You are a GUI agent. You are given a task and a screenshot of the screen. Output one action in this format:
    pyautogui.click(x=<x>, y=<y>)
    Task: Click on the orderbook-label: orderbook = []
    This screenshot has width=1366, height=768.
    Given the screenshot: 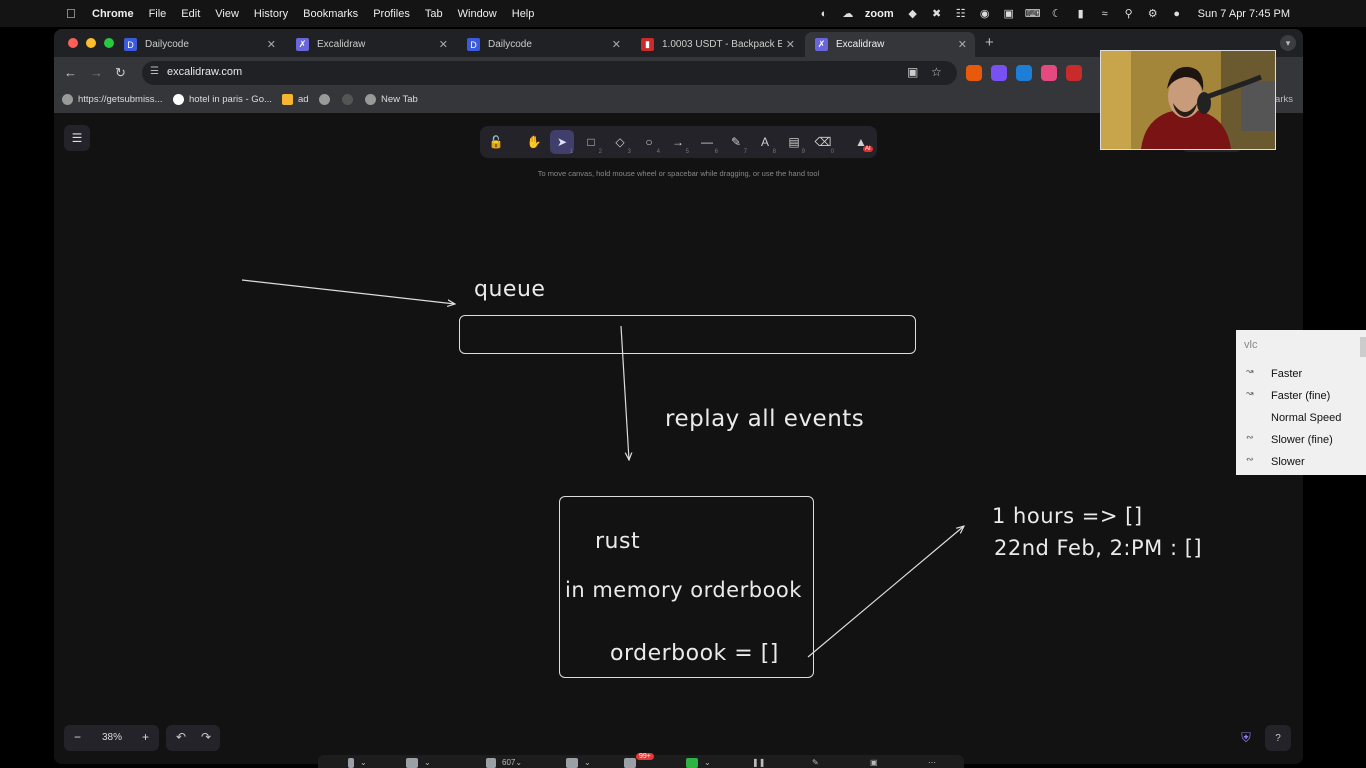 What is the action you would take?
    pyautogui.click(x=694, y=653)
    